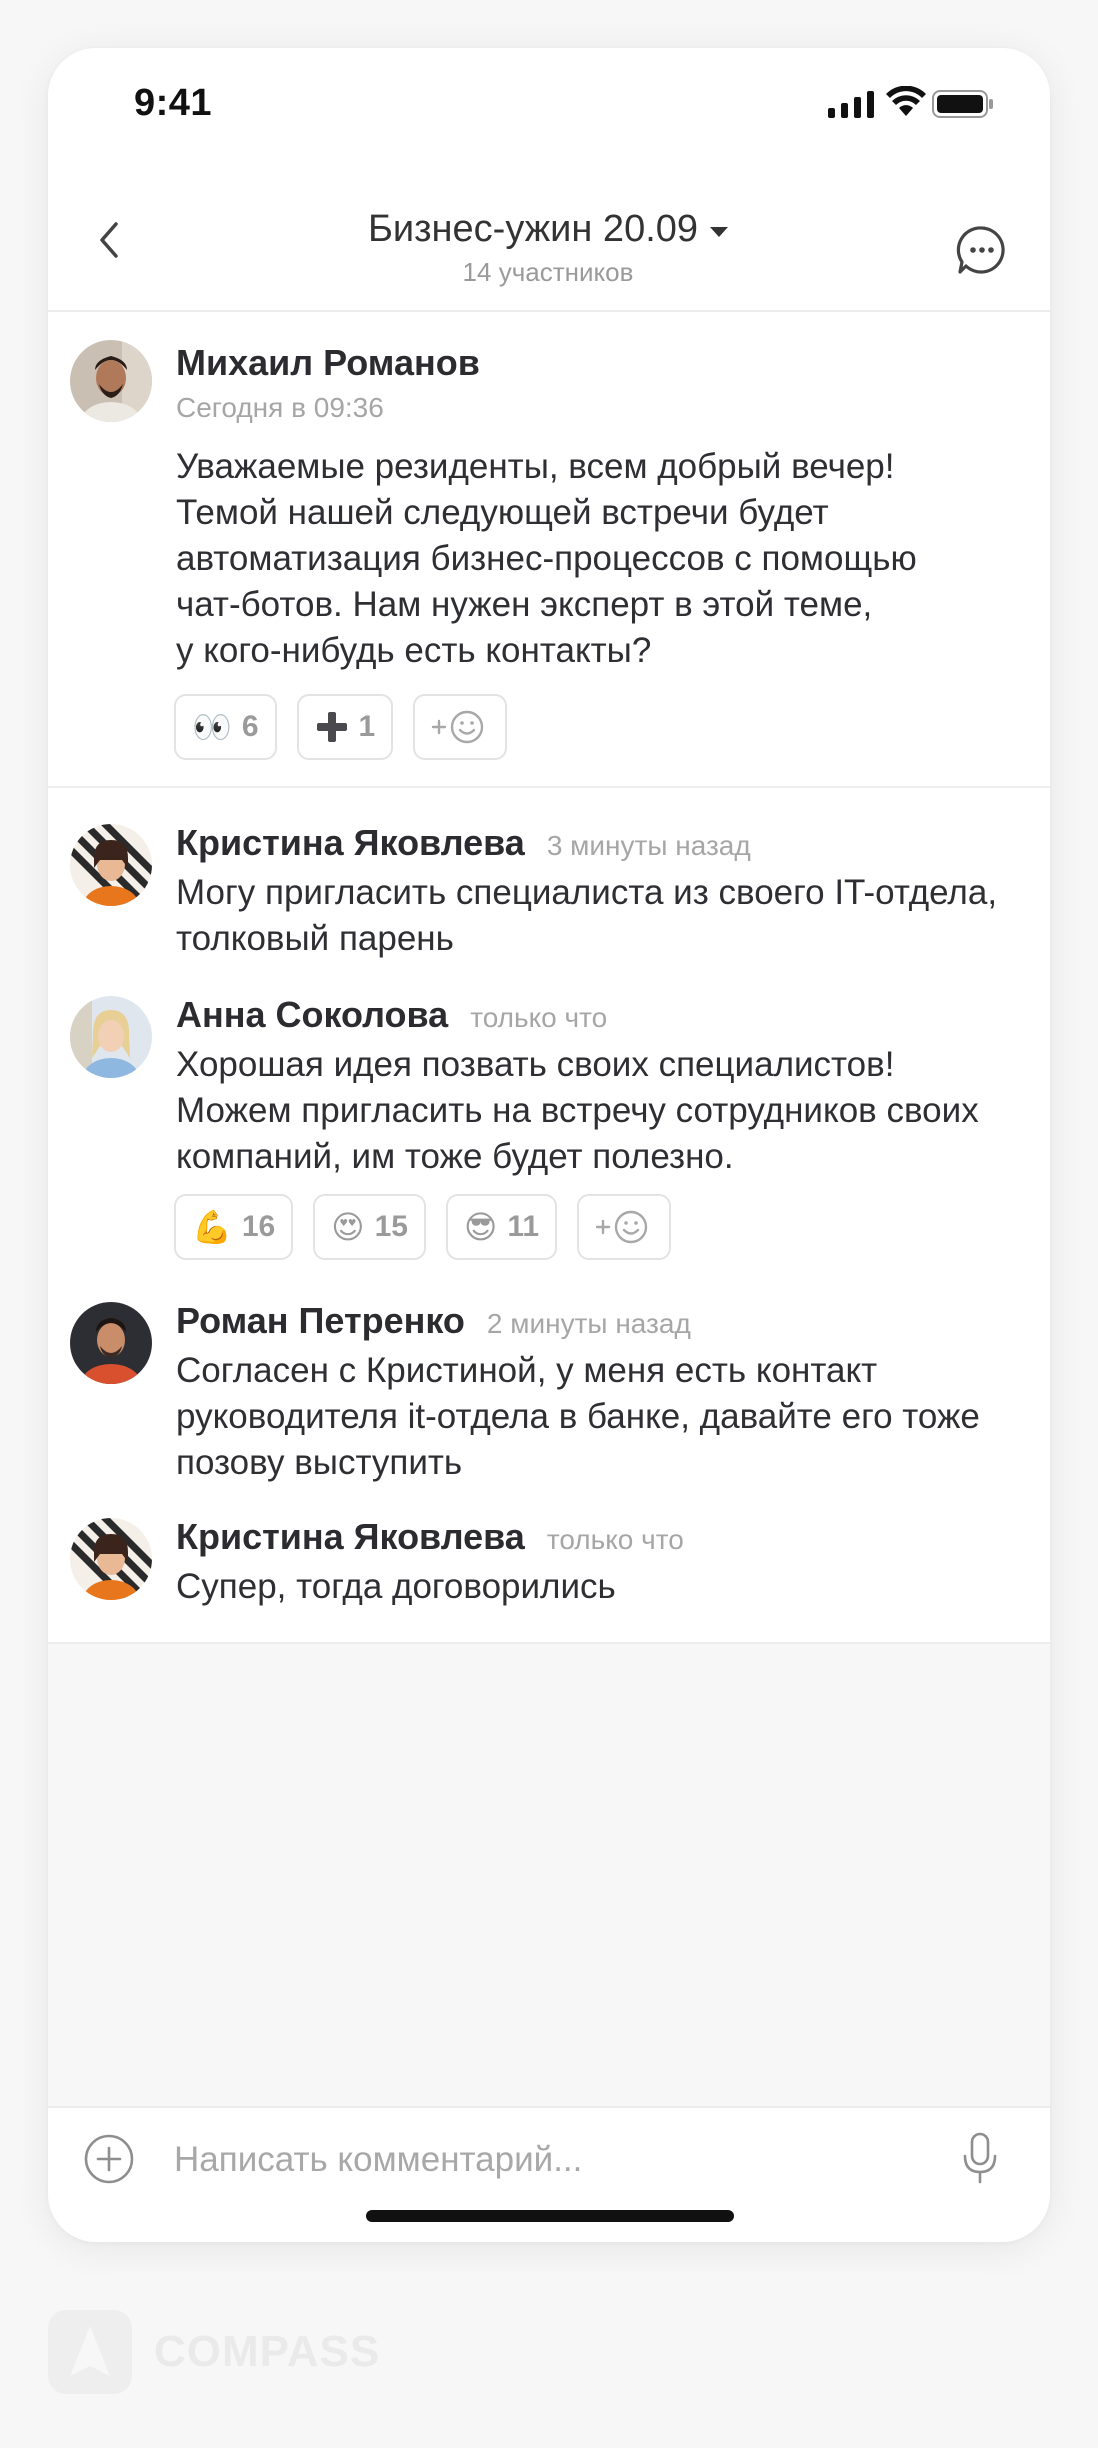  Describe the element at coordinates (250, 726) in the screenshot. I see `reaction-count: 6` at that location.